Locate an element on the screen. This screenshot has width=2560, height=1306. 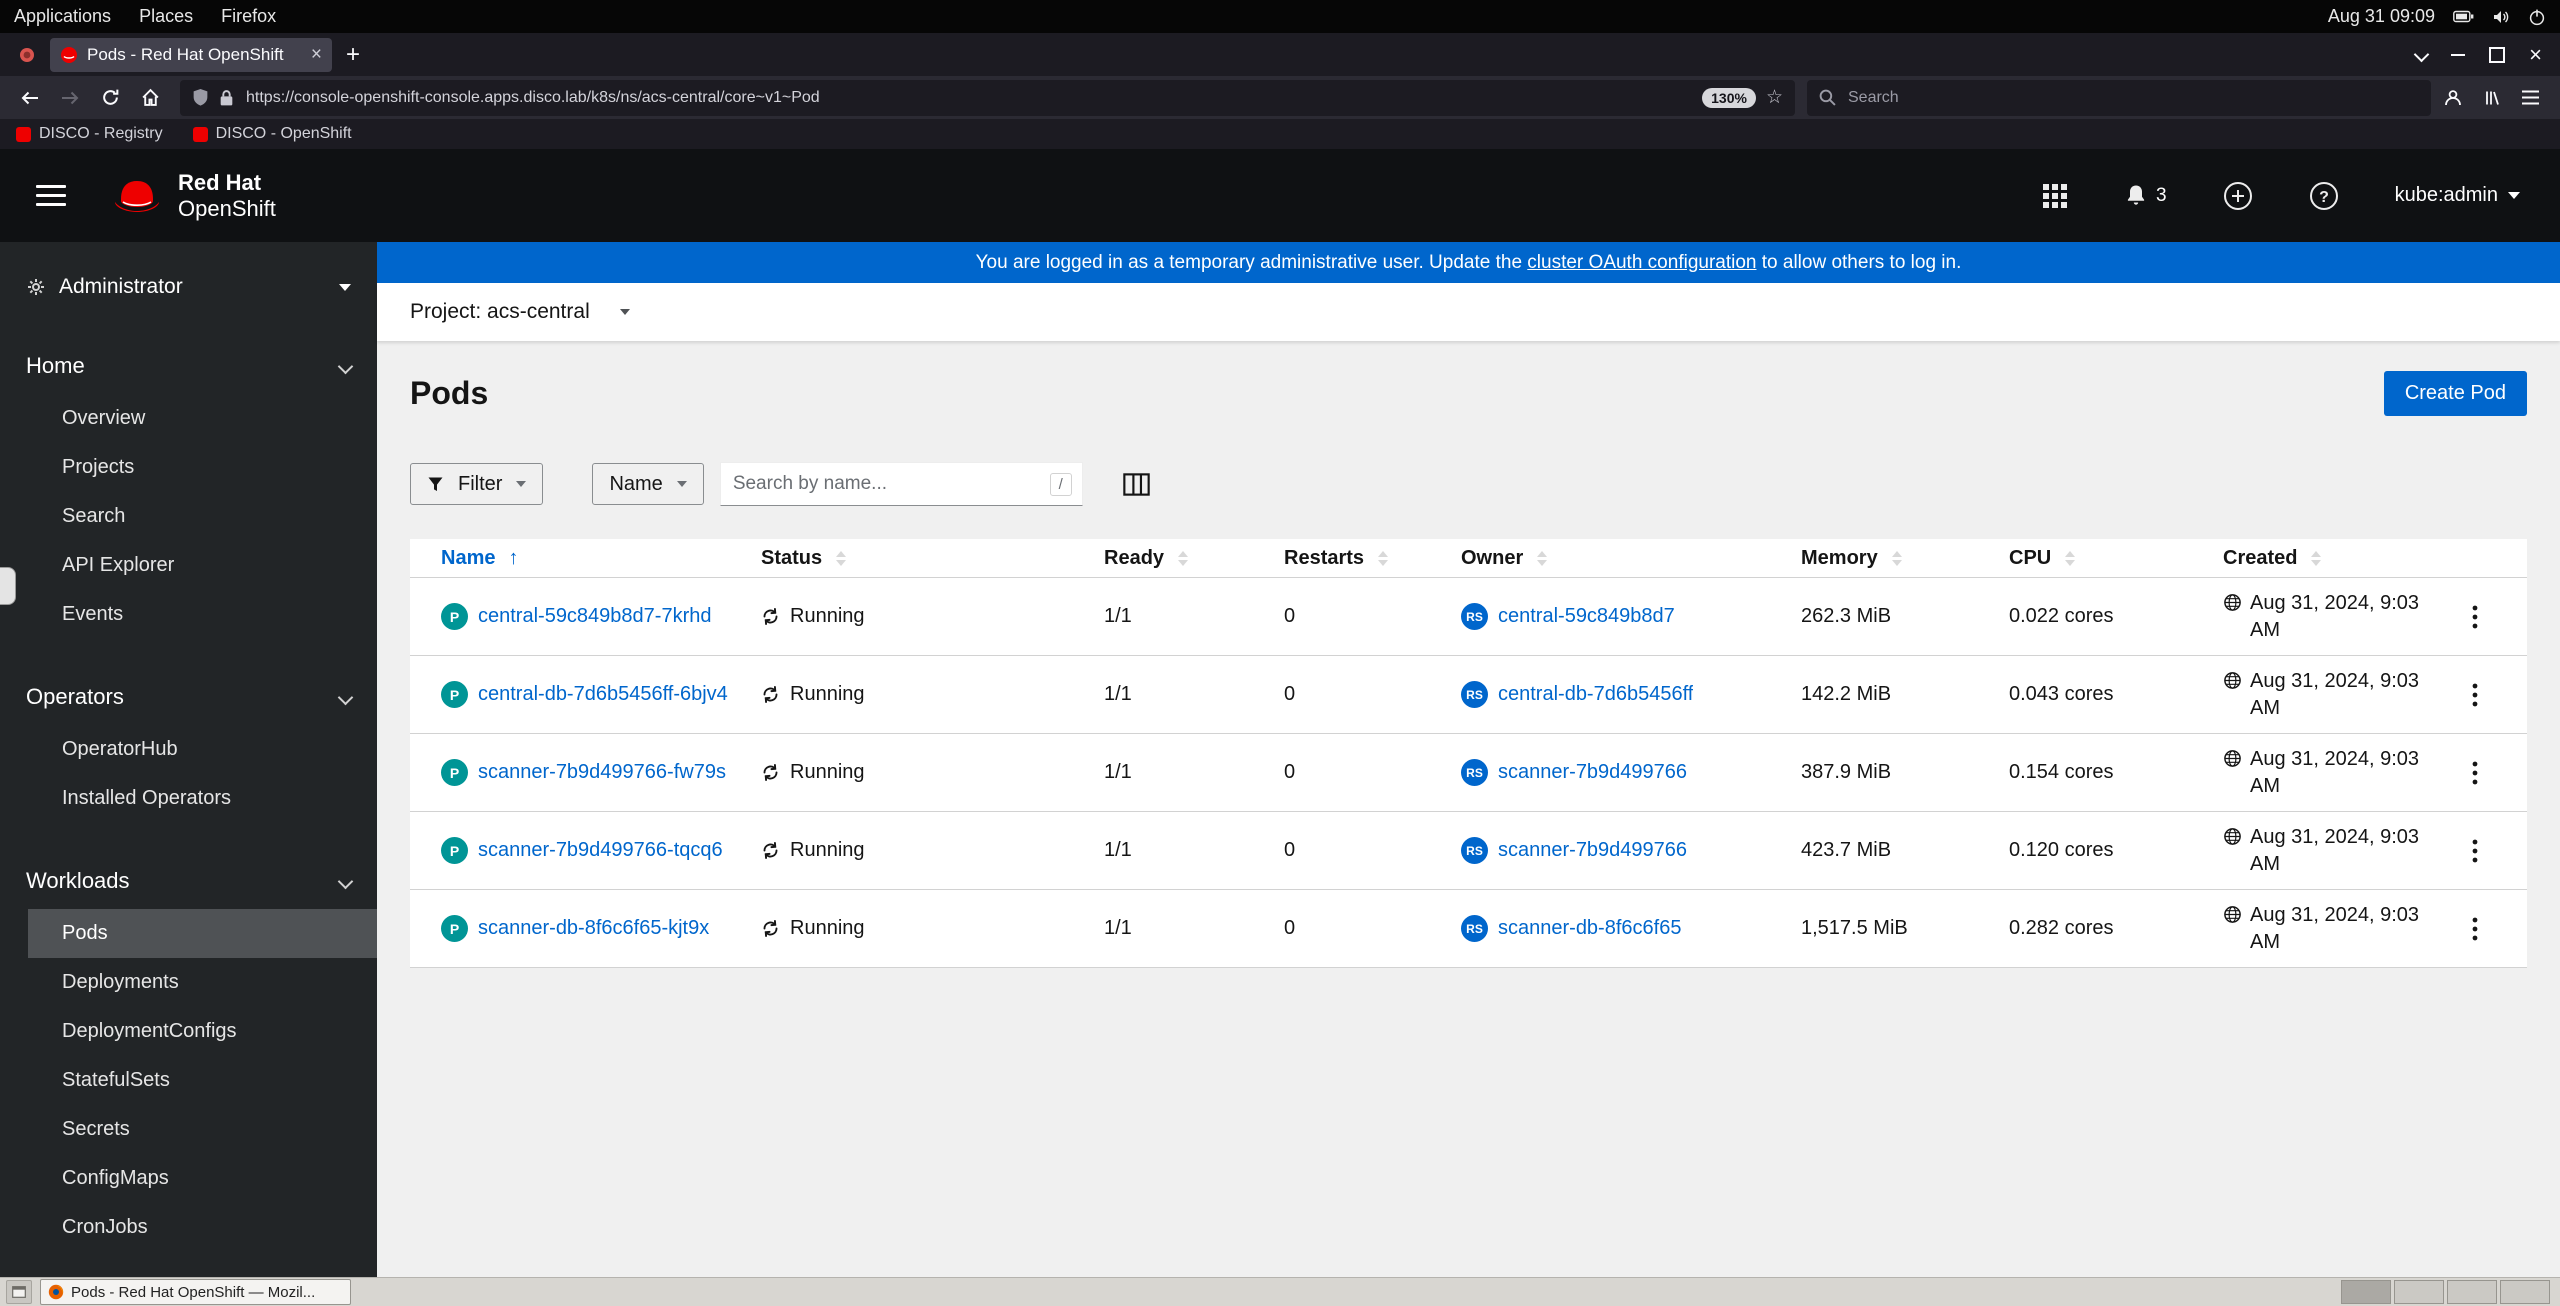
pod-name-link: central-db-7d6b5456ff-6bjv4 is located at coordinates (603, 694).